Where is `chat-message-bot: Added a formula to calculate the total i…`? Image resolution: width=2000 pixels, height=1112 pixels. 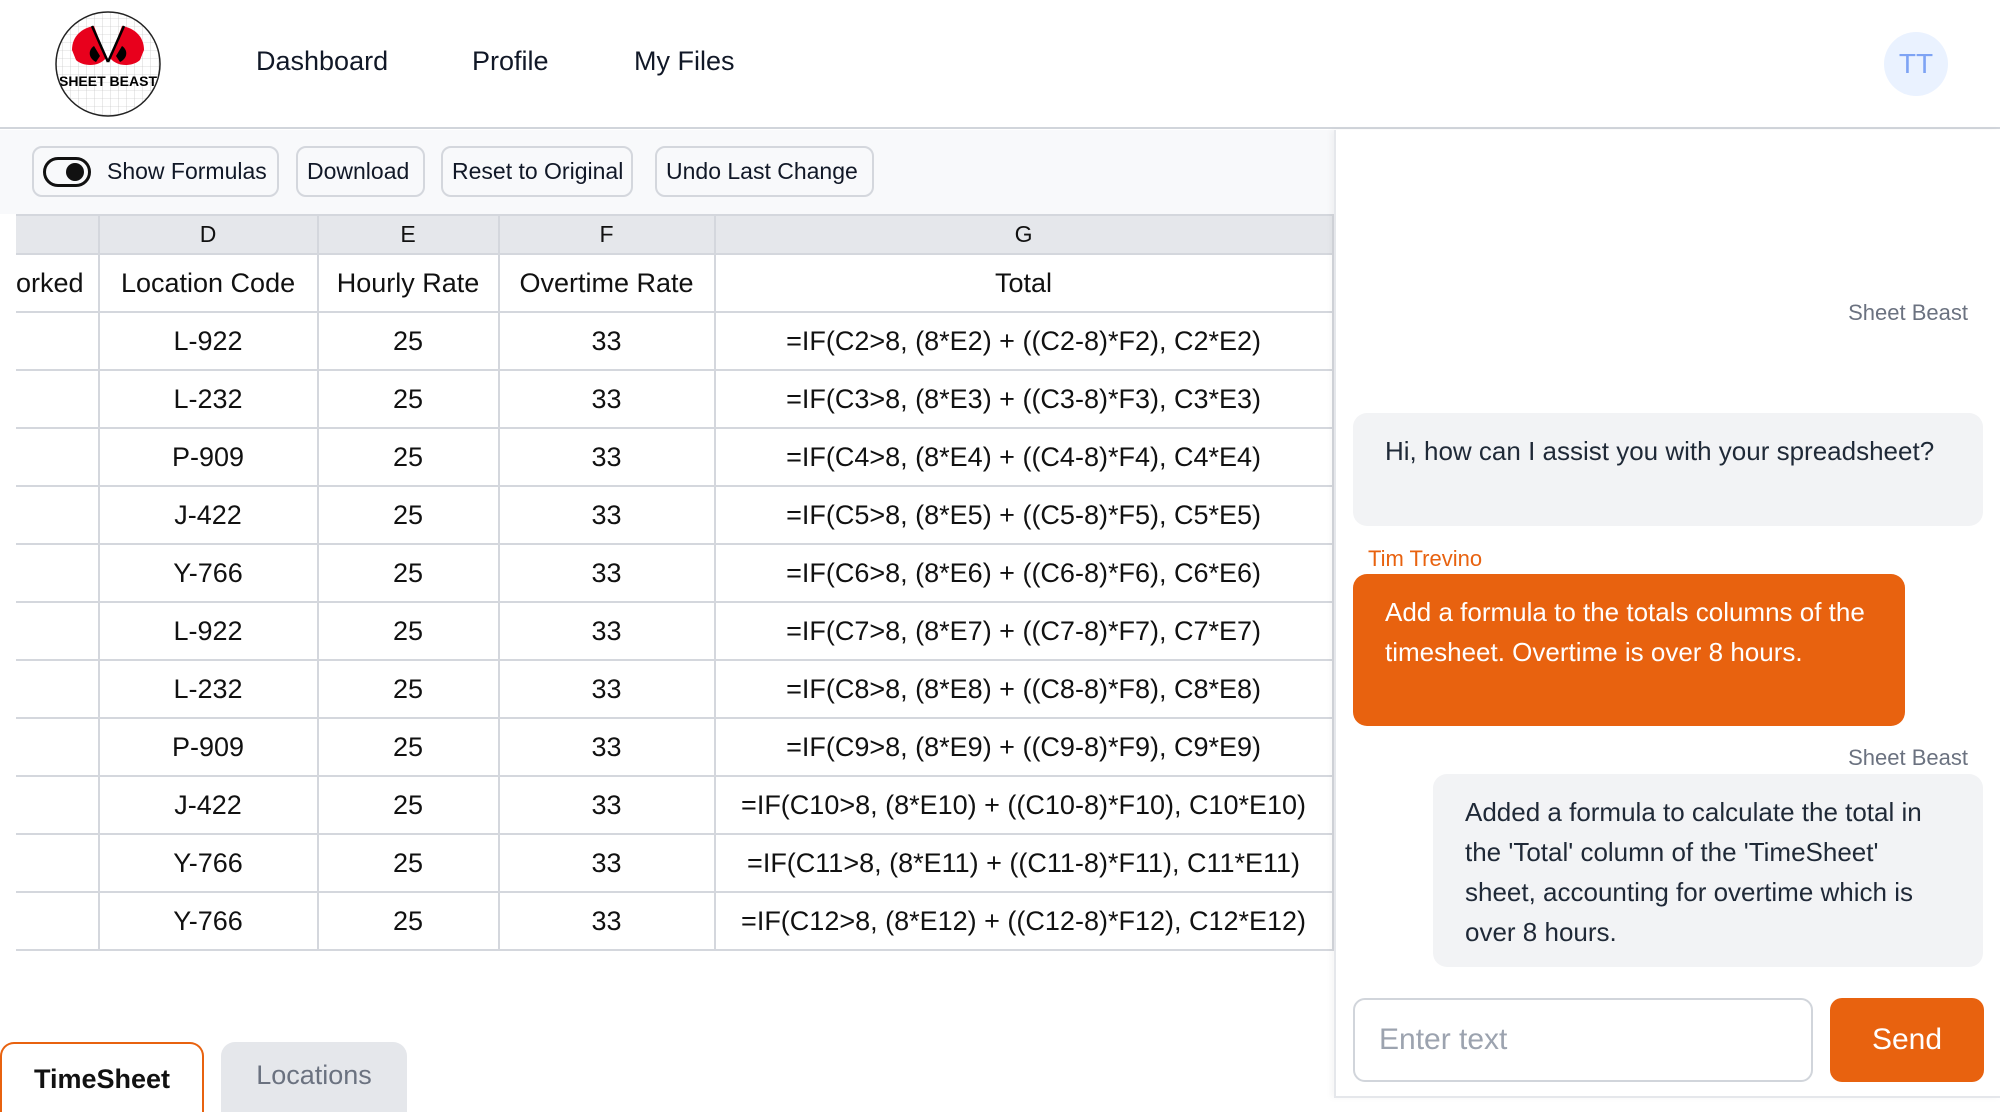
chat-message-bot: Added a formula to calculate the total i… is located at coordinates (1708, 870).